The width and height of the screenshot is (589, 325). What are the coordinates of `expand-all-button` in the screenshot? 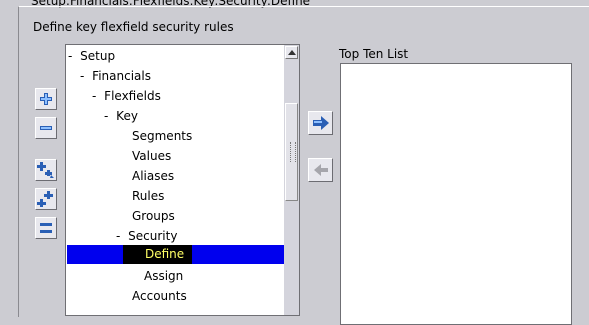 It's located at (46, 199).